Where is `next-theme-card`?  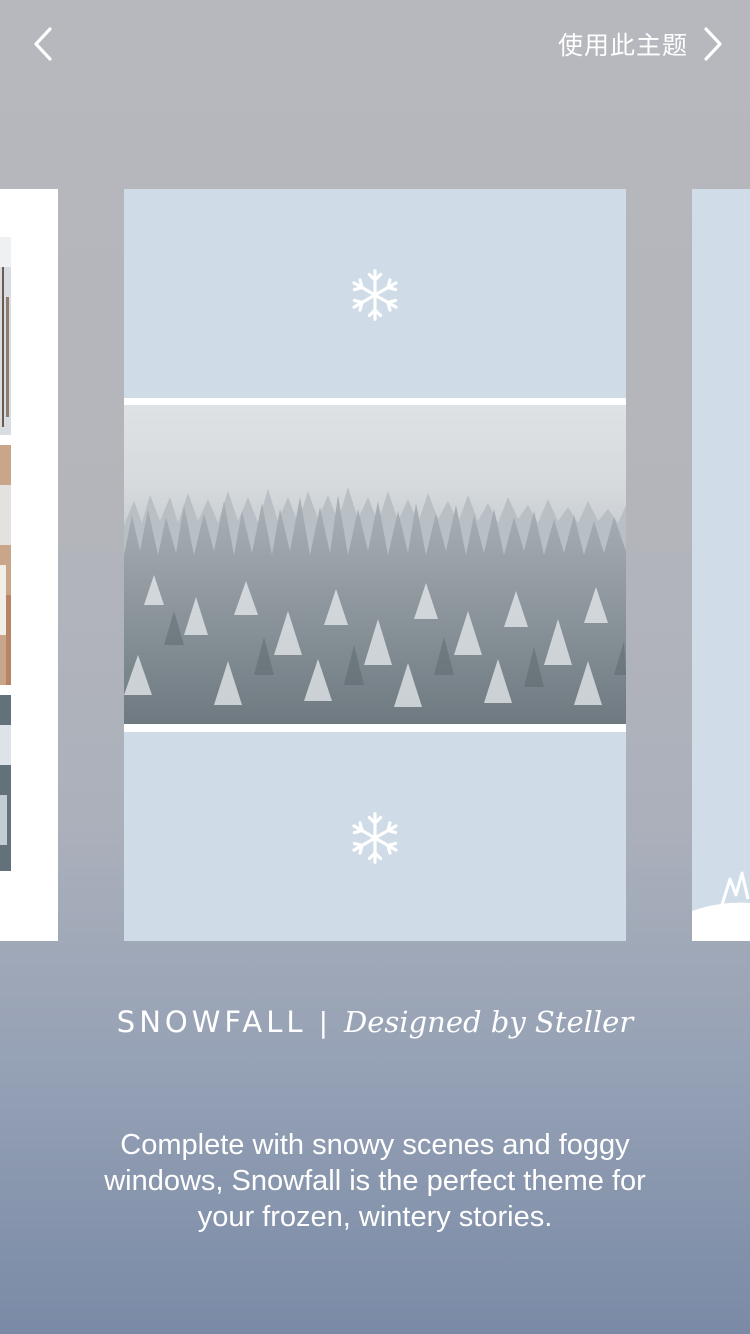
next-theme-card is located at coordinates (721, 565).